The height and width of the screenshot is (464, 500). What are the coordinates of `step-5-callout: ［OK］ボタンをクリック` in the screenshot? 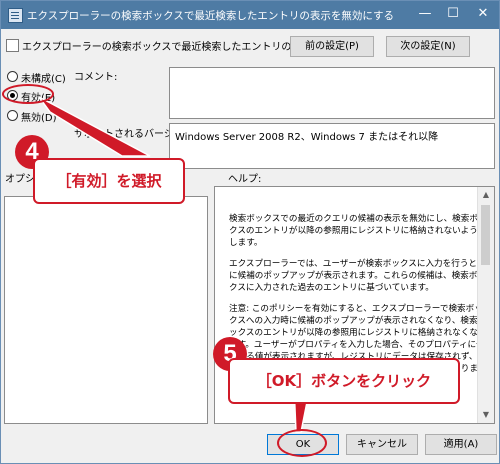 It's located at (344, 381).